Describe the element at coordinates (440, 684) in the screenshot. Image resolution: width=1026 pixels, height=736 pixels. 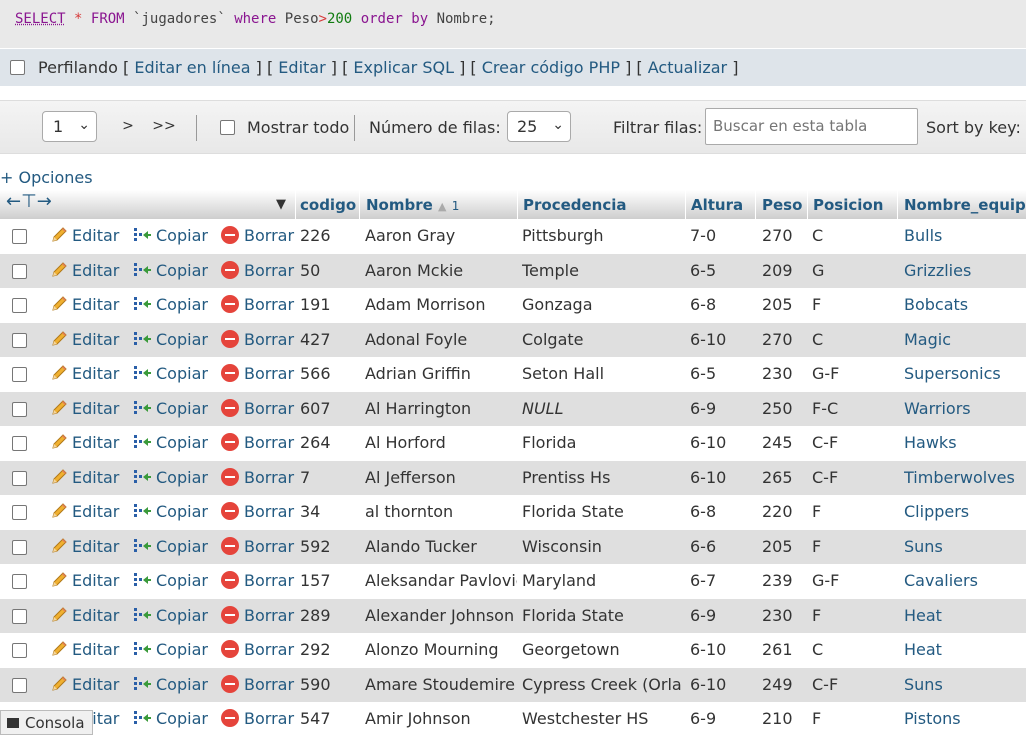
I see `cell-nombre: Amare Stoudemire` at that location.